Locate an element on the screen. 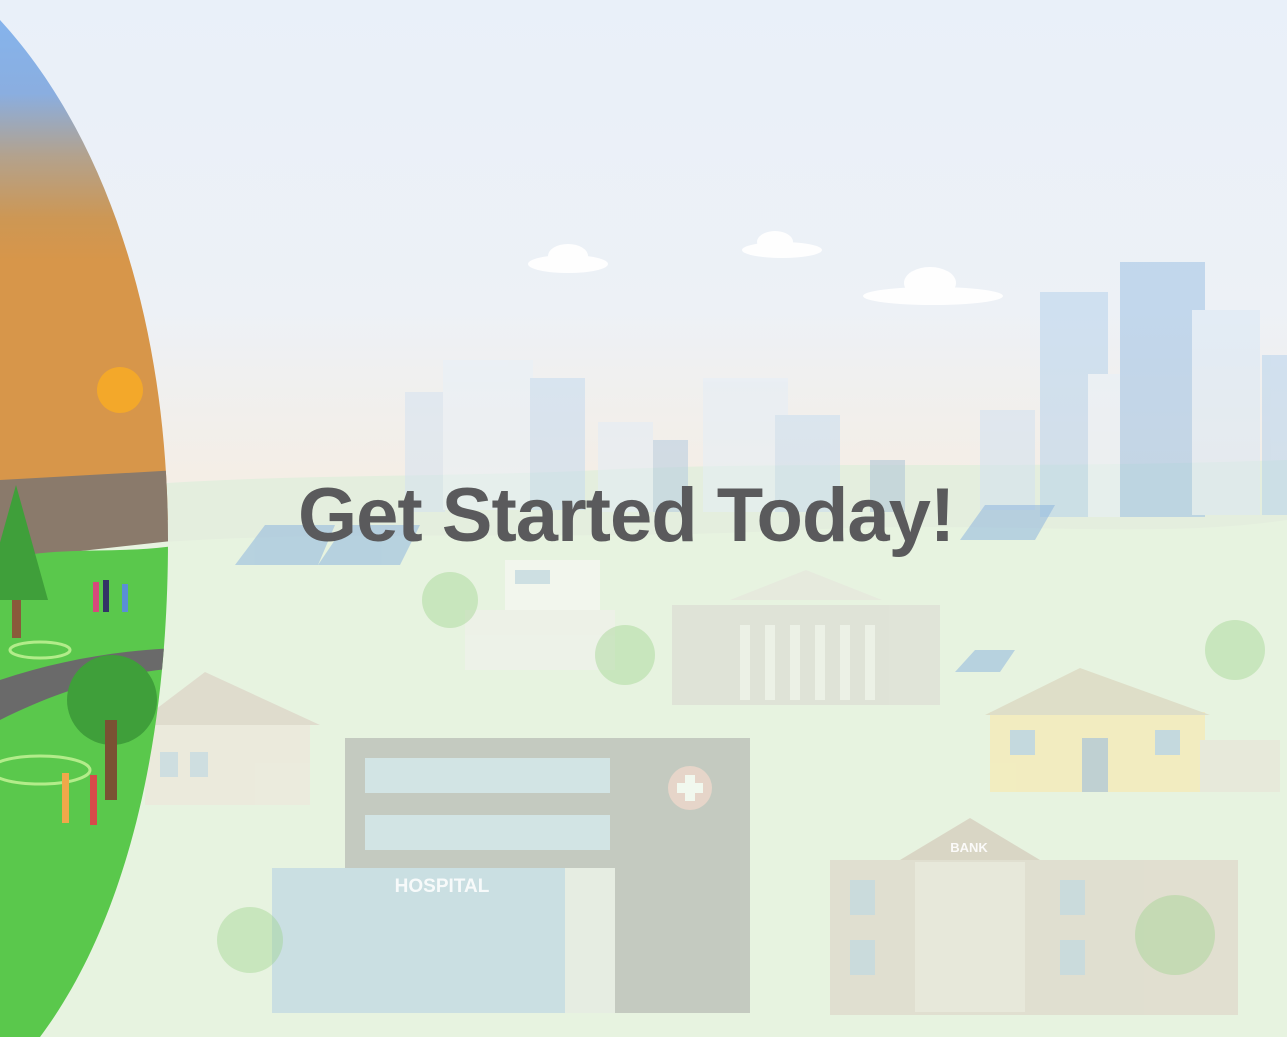  sun-icon is located at coordinates (120, 390).